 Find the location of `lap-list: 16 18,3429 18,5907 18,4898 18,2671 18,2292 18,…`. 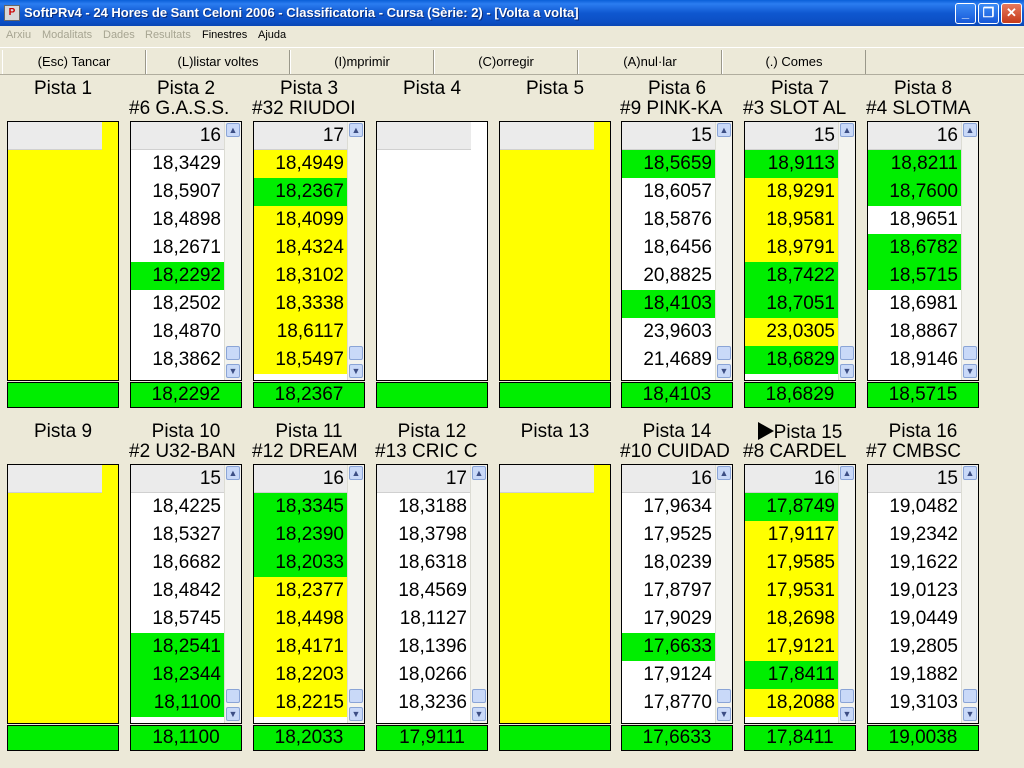

lap-list: 16 18,3429 18,5907 18,4898 18,2671 18,2292 18,… is located at coordinates (186, 251).